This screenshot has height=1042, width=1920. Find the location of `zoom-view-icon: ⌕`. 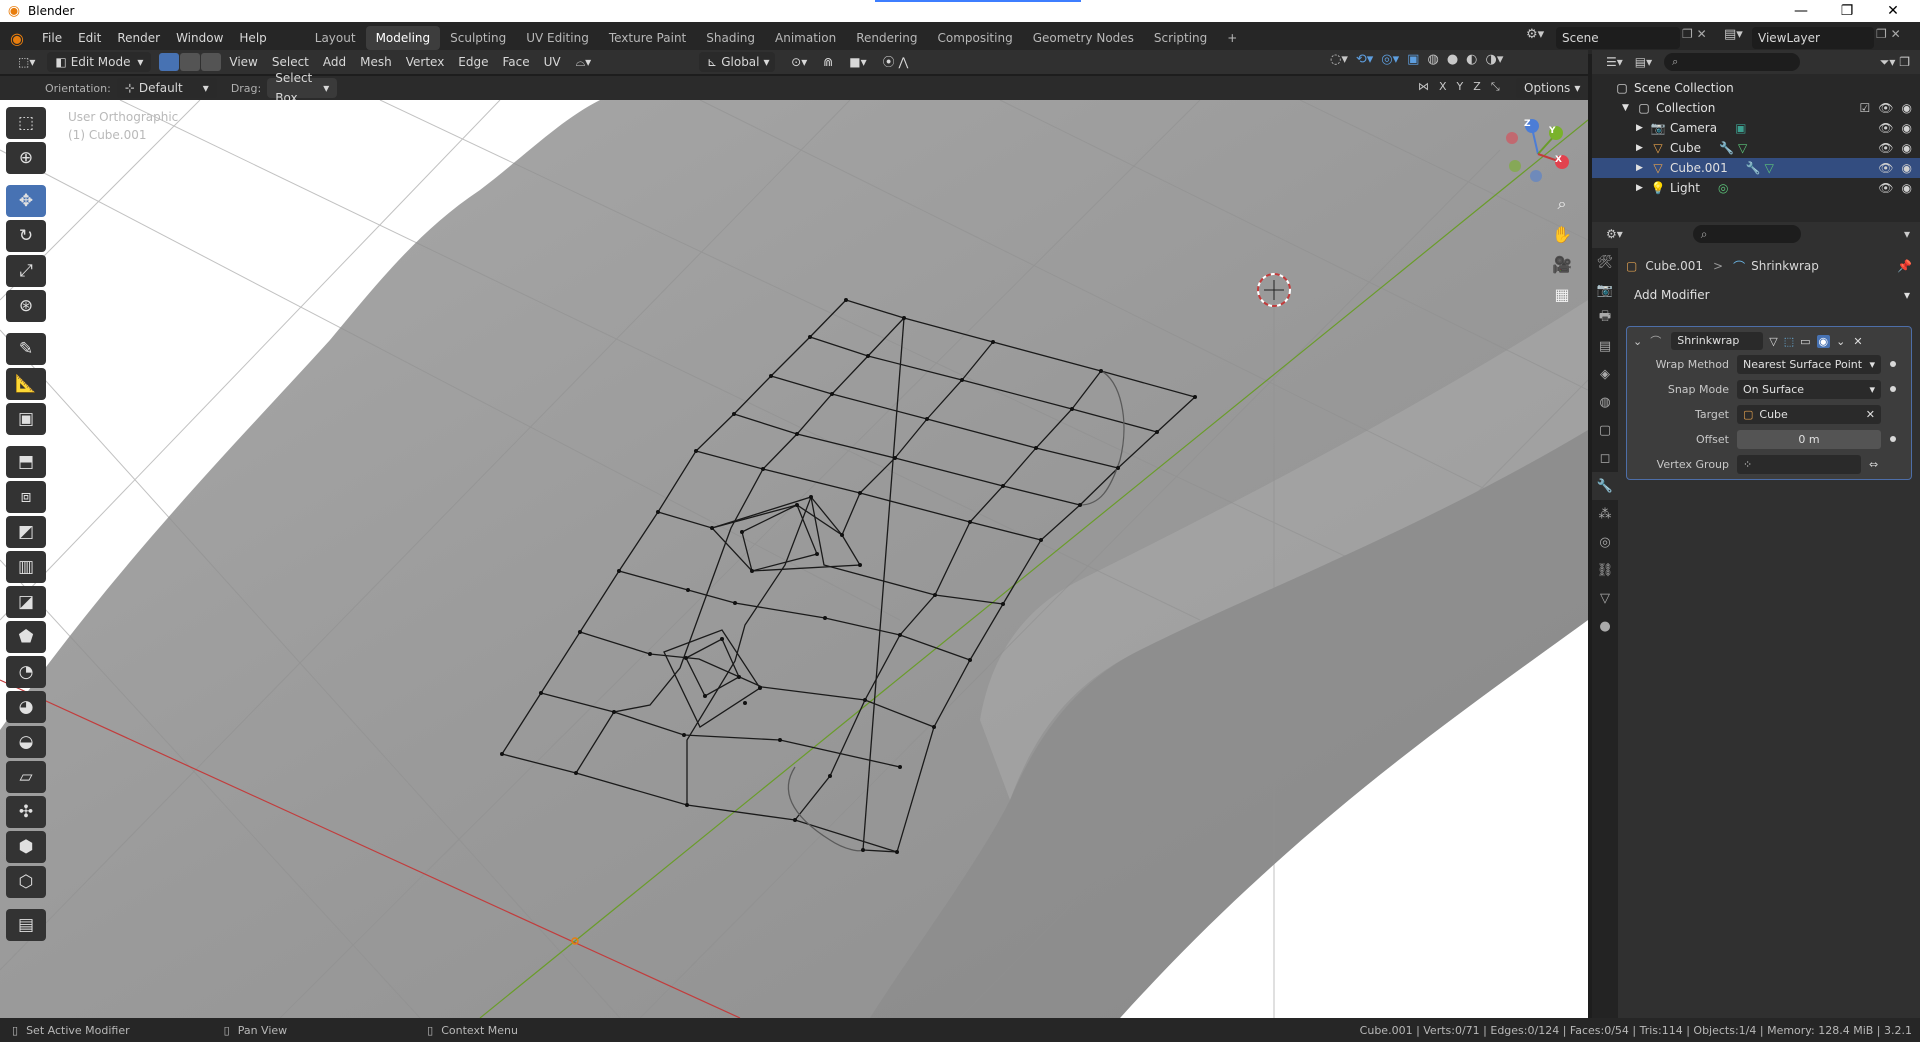

zoom-view-icon: ⌕ is located at coordinates (1562, 204).